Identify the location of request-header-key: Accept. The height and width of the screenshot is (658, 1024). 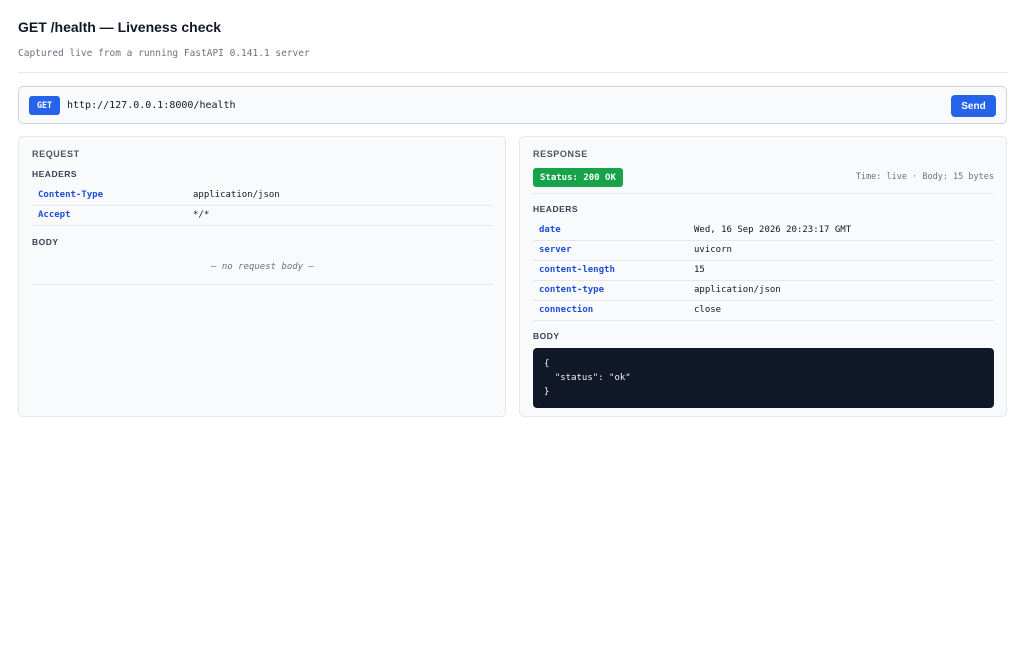
(112, 215).